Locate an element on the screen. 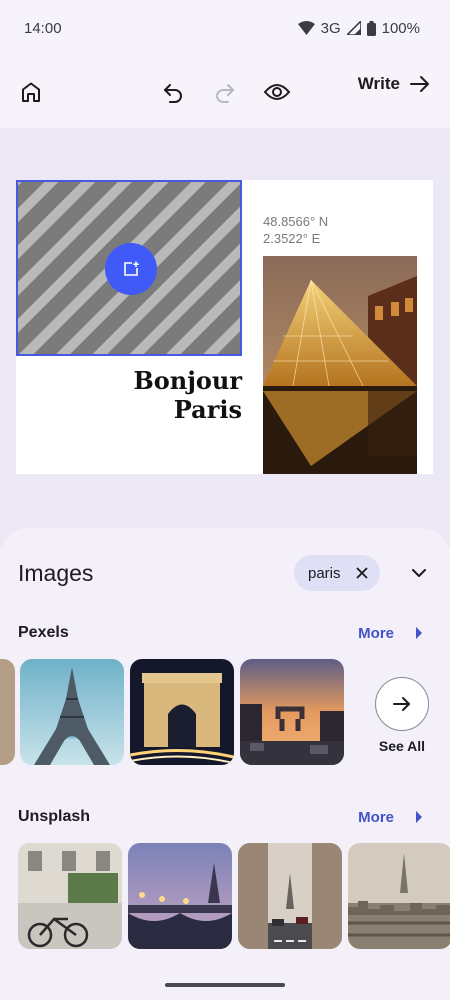 This screenshot has width=450, height=1000. collapse-sheet-button is located at coordinates (419, 573).